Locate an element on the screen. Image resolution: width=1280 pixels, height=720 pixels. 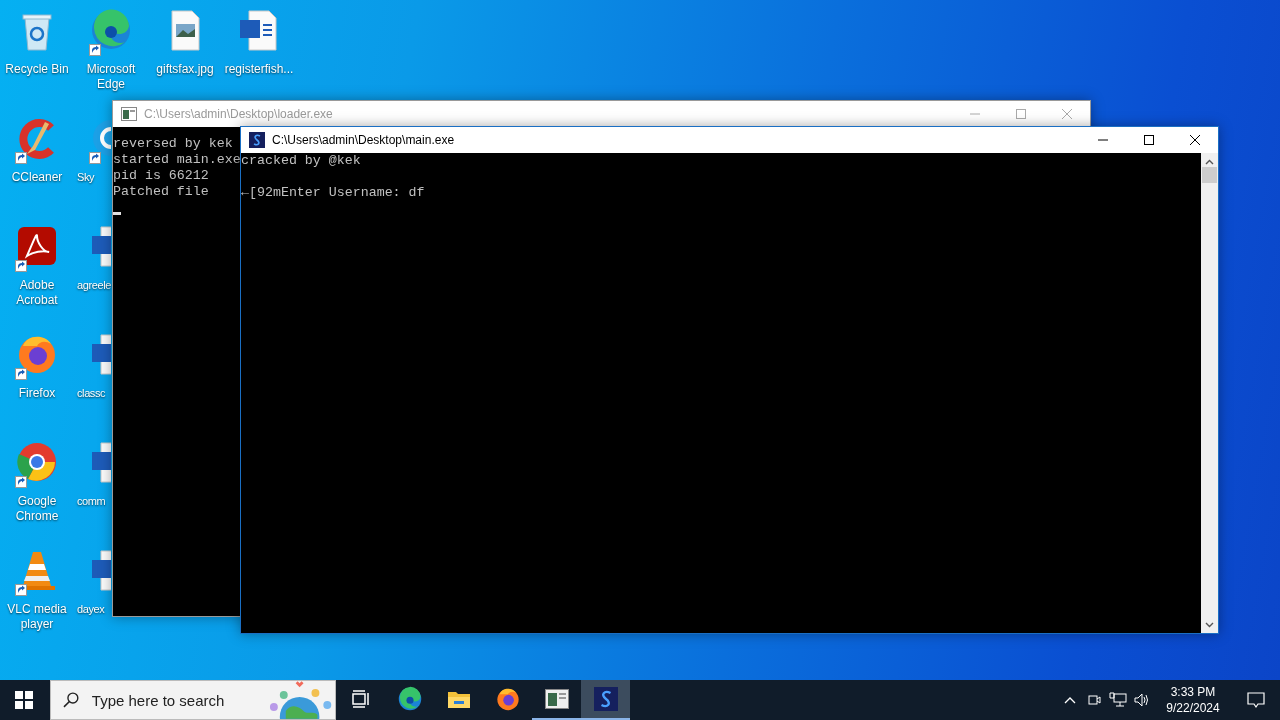
taskbar-button is located at coordinates (605, 700).